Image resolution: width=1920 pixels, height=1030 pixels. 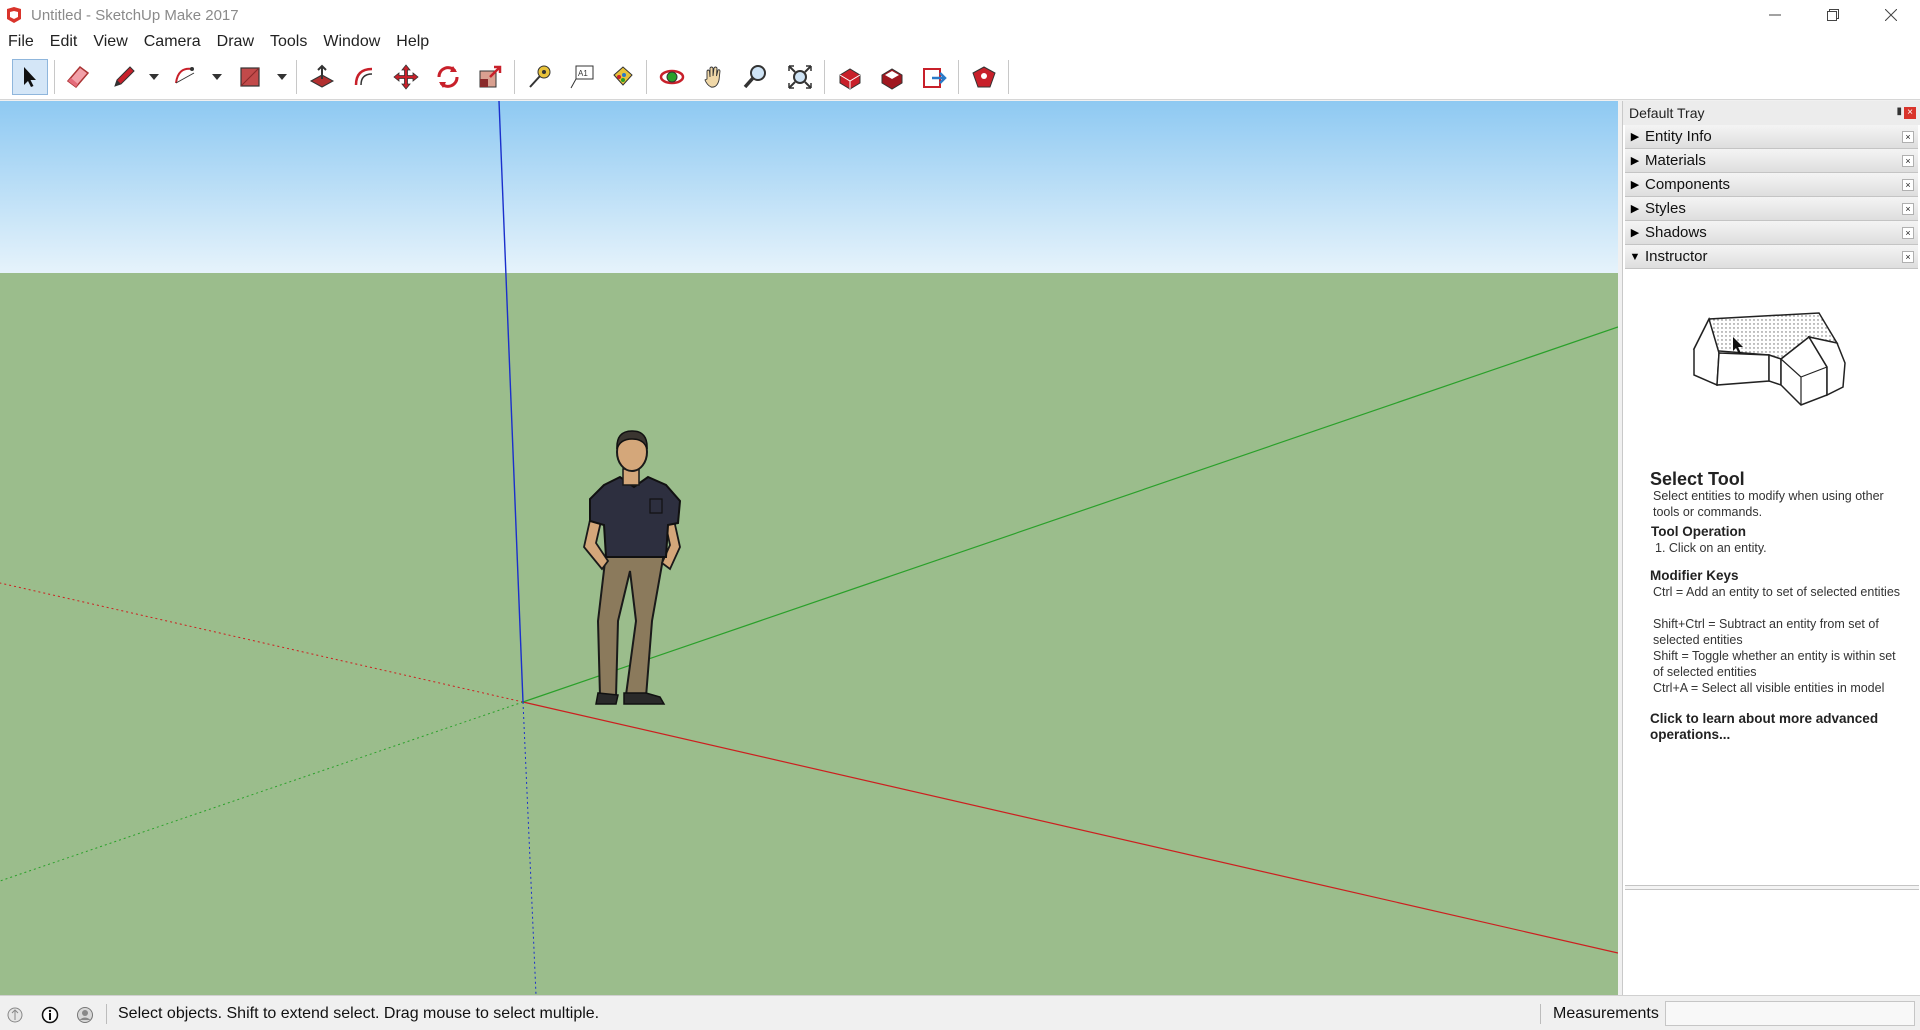 I want to click on minimize-button, so click(x=1775, y=15).